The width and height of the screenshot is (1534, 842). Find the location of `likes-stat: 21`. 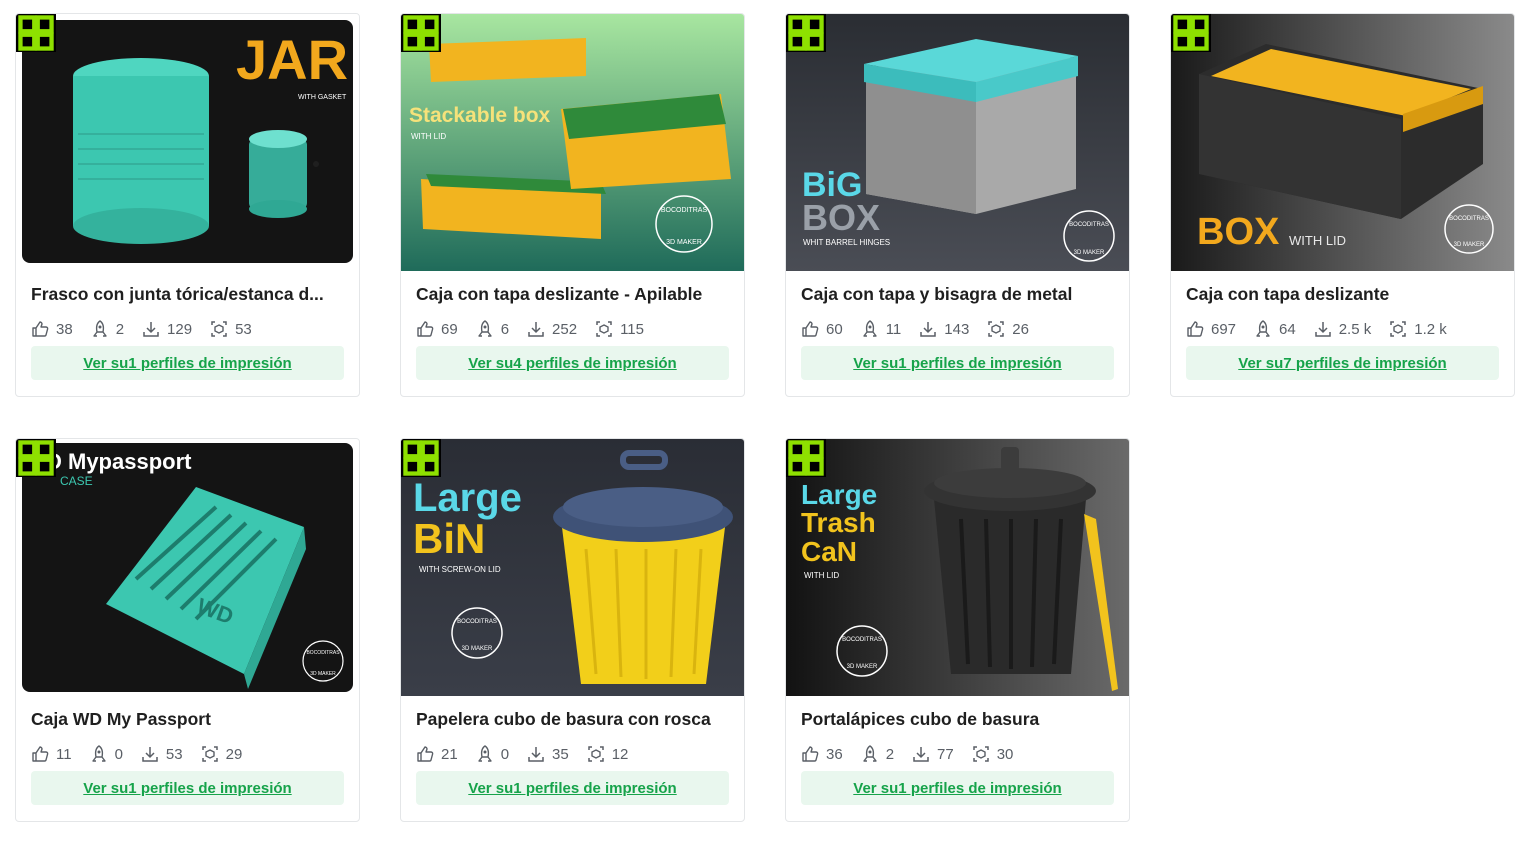

likes-stat: 21 is located at coordinates (437, 754).